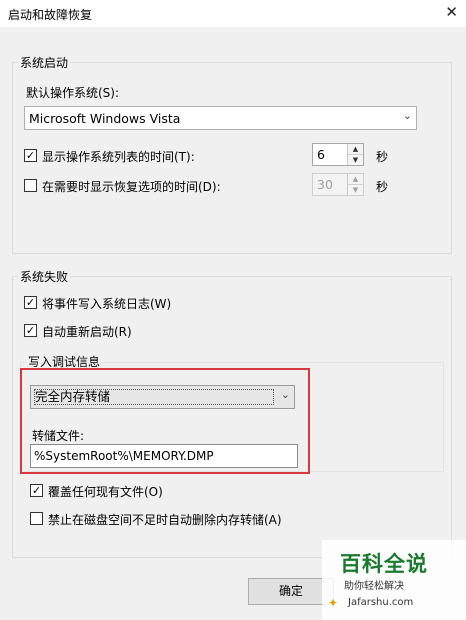 The image size is (466, 620). Describe the element at coordinates (321, 154) in the screenshot. I see `show-os-list-value: 6` at that location.